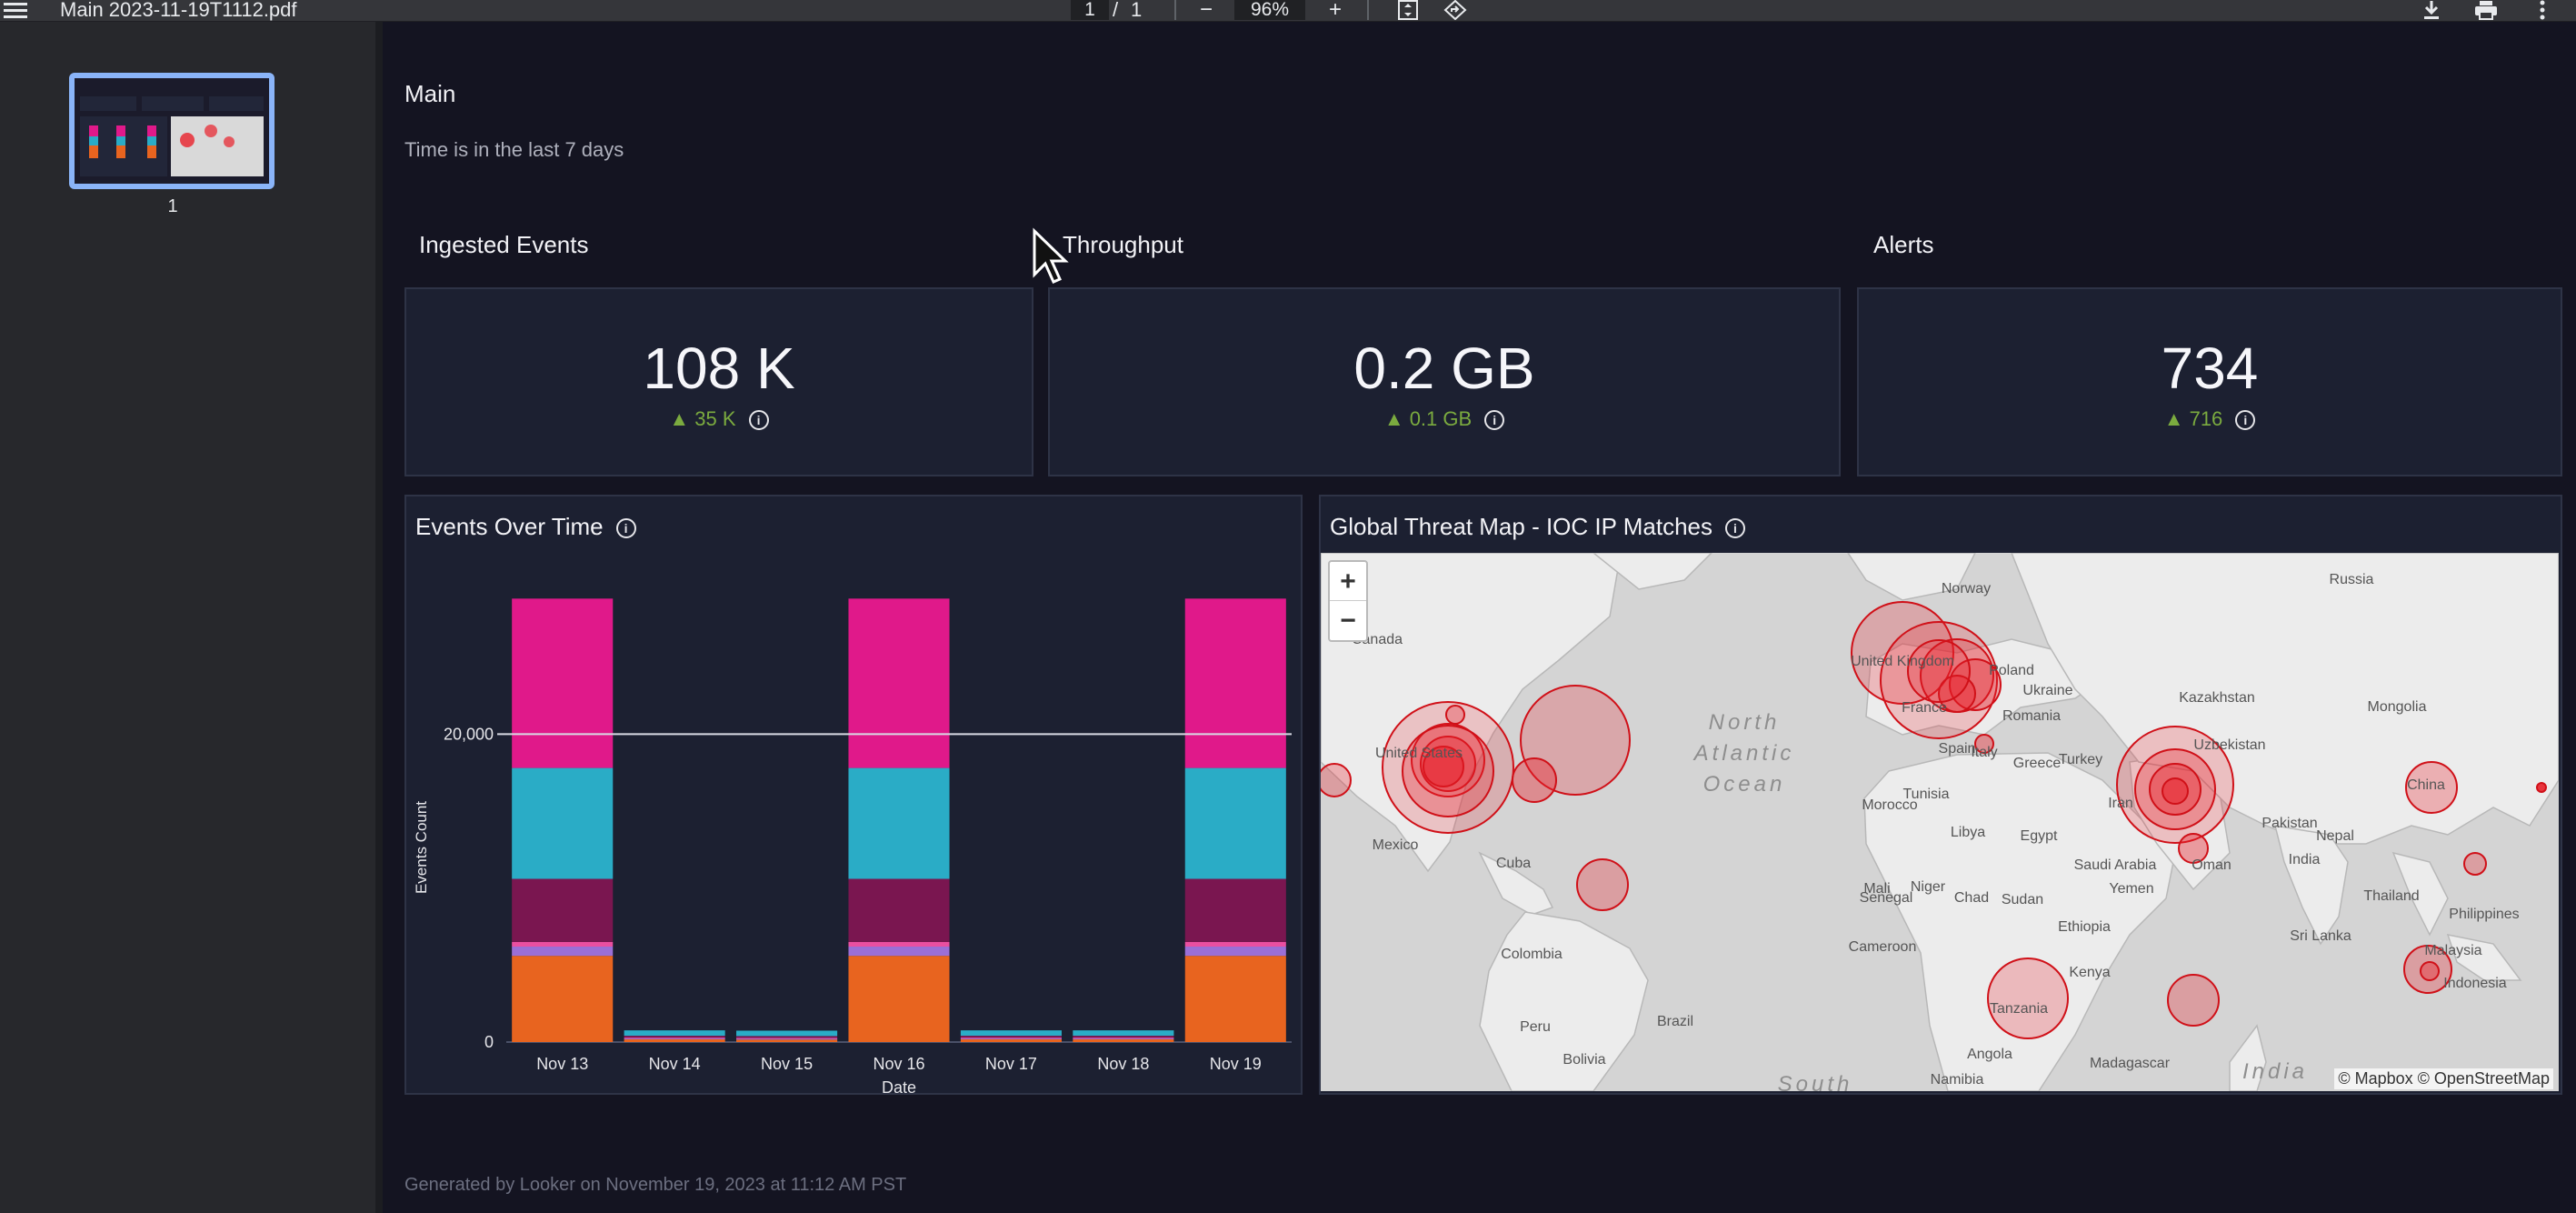 This screenshot has width=2576, height=1213. I want to click on rotate-icon, so click(1455, 10).